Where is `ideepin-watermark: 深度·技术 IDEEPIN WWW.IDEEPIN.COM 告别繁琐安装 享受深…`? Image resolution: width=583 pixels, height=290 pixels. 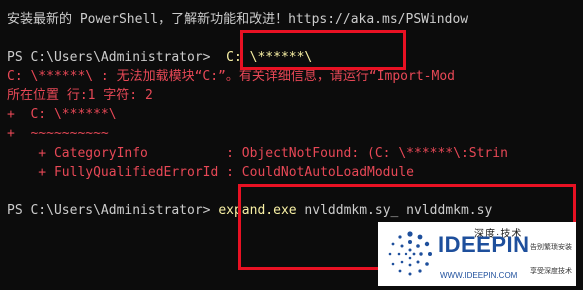 ideepin-watermark: 深度·技术 IDEEPIN WWW.IDEEPIN.COM 告别繁琐安装 享受深… is located at coordinates (477, 254).